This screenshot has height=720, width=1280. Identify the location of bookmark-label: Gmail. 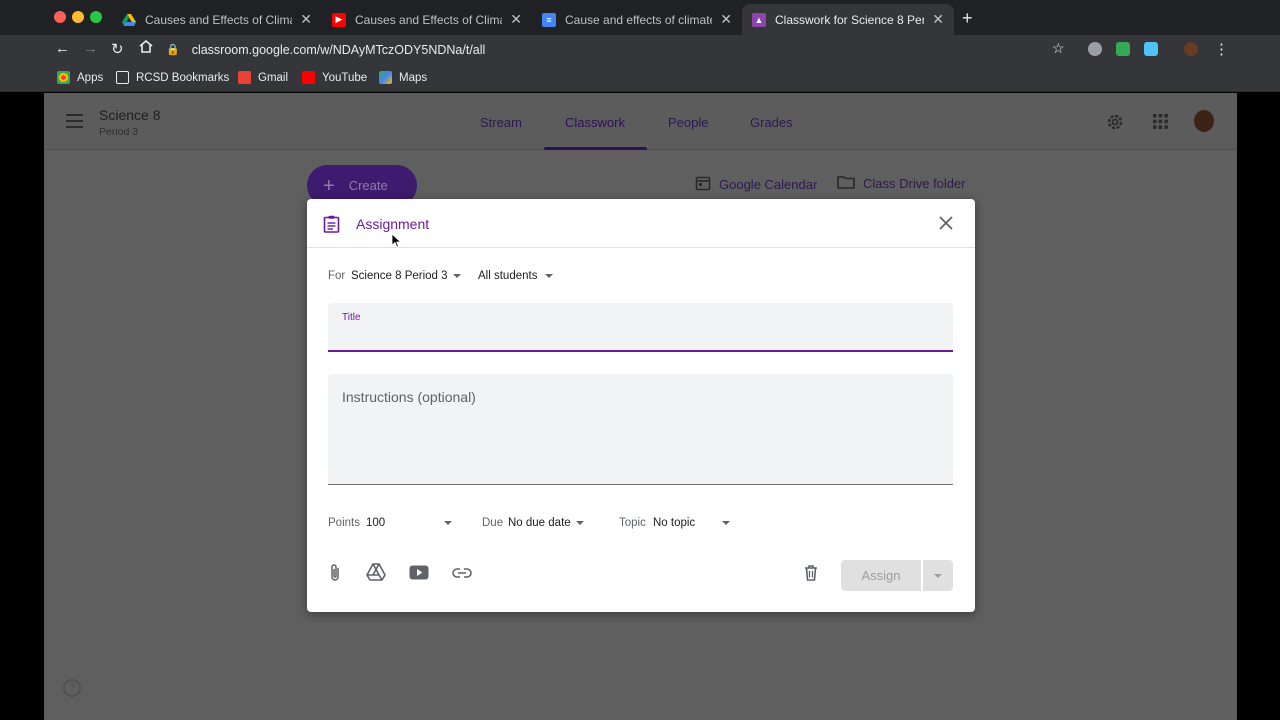
(273, 77).